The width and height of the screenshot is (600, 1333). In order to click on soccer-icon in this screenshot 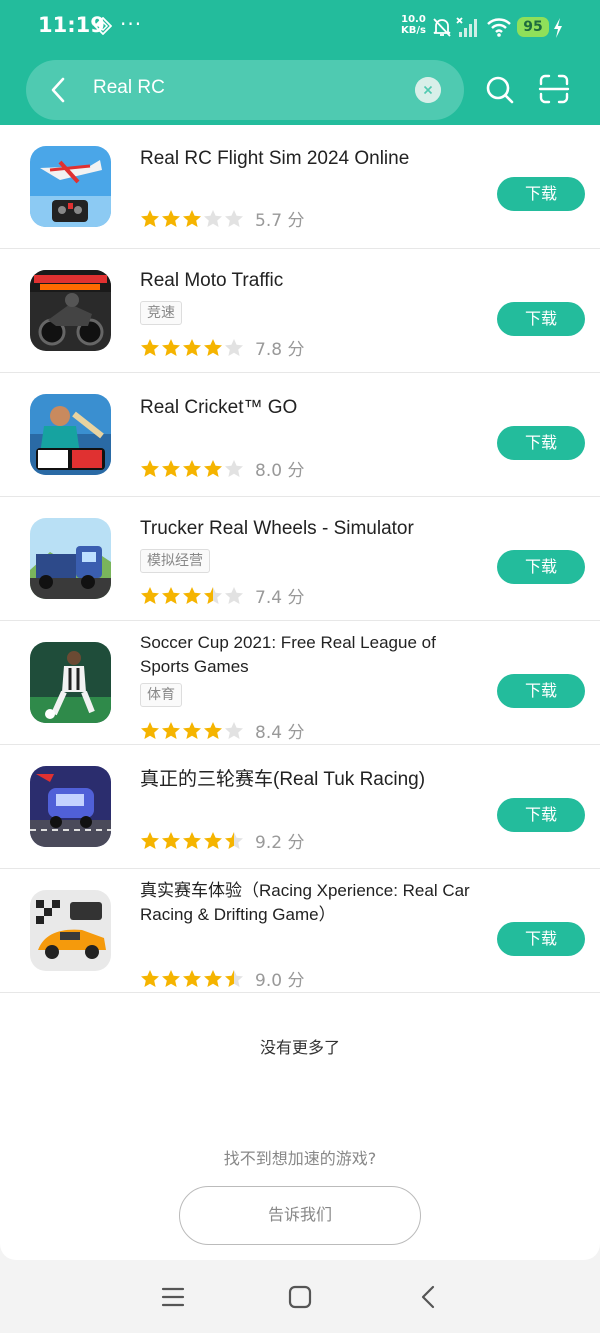, I will do `click(70, 682)`.